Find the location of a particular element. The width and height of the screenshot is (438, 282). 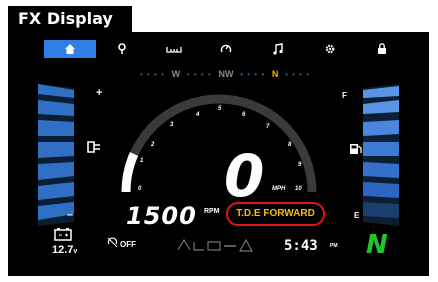

tick-label: 8 is located at coordinates (290, 145).